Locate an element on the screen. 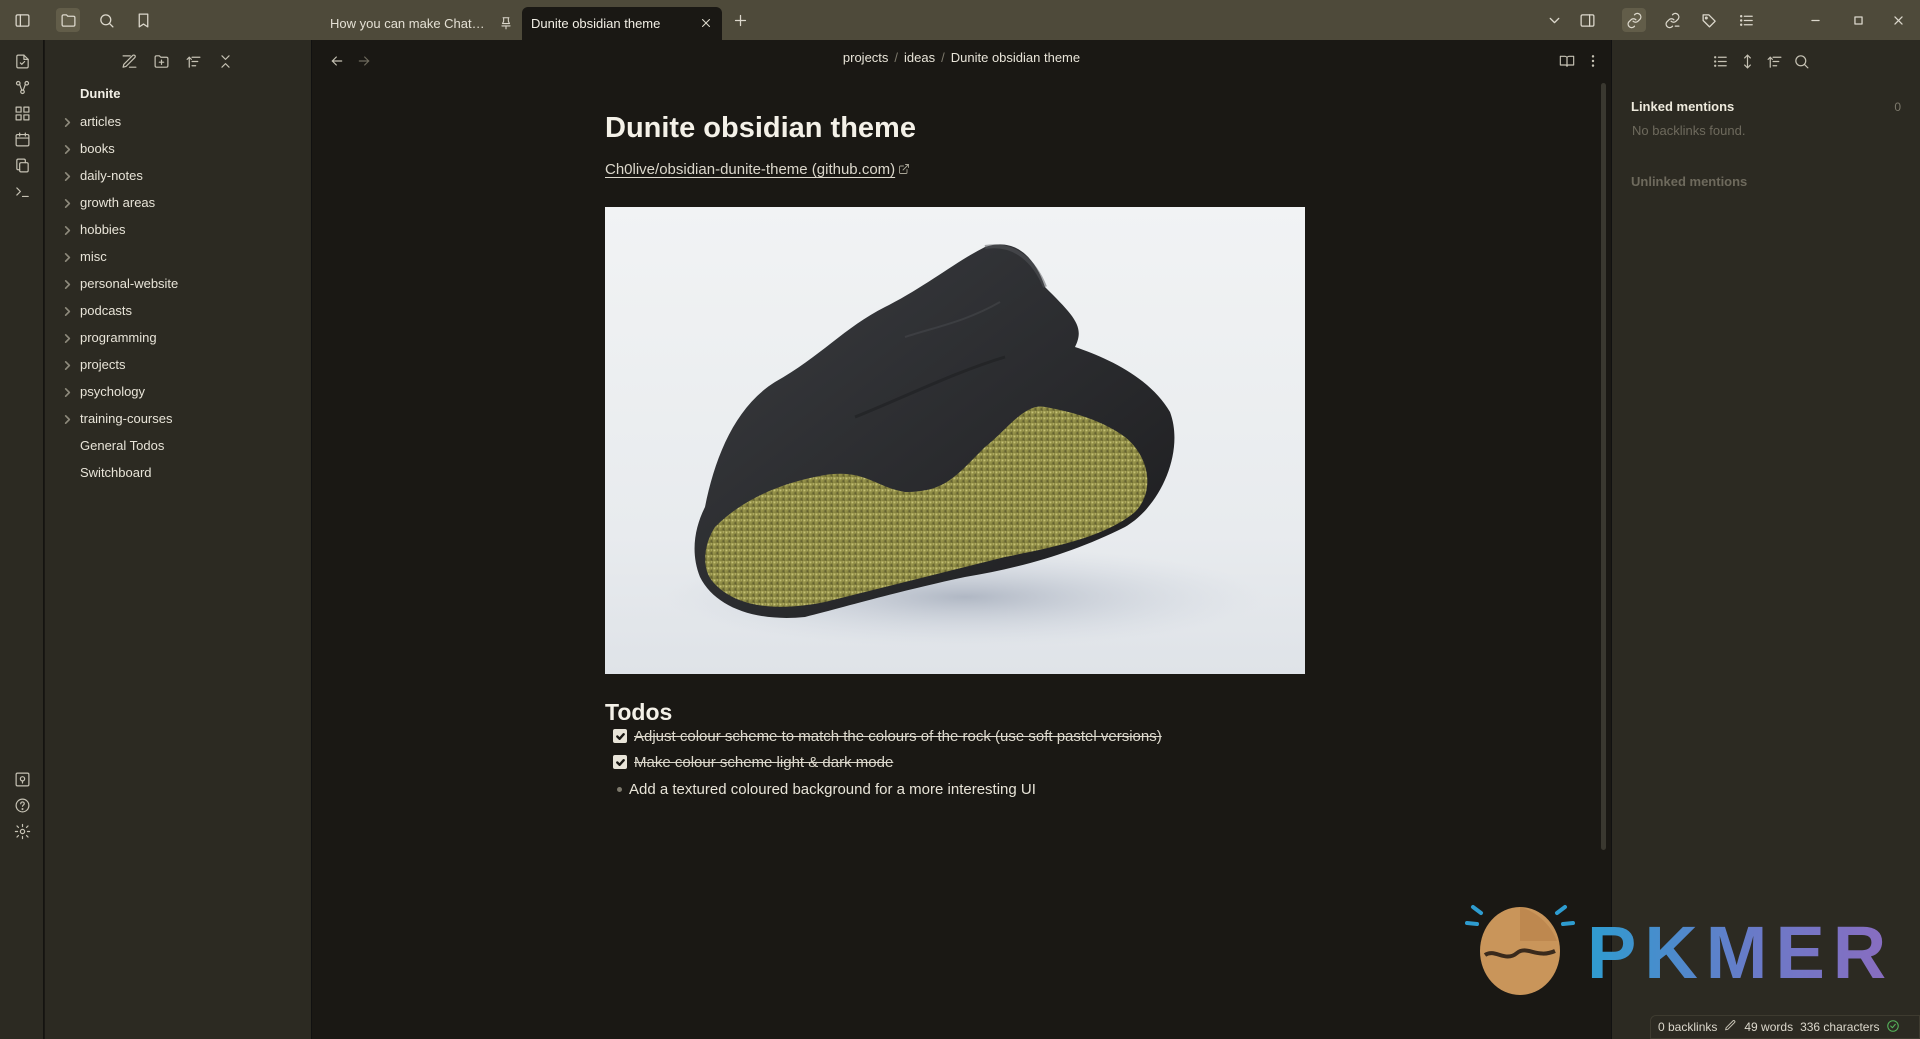  folder-label: podcasts is located at coordinates (106, 310).